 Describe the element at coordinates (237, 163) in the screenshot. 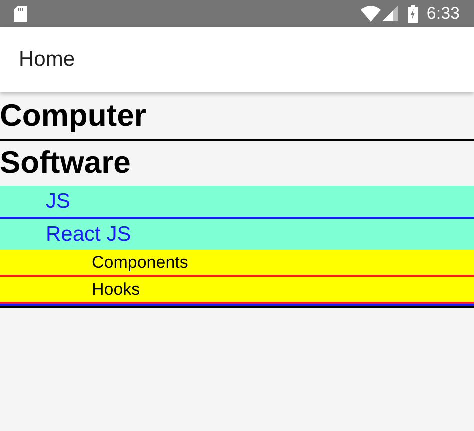

I see `tree-item: Software` at that location.